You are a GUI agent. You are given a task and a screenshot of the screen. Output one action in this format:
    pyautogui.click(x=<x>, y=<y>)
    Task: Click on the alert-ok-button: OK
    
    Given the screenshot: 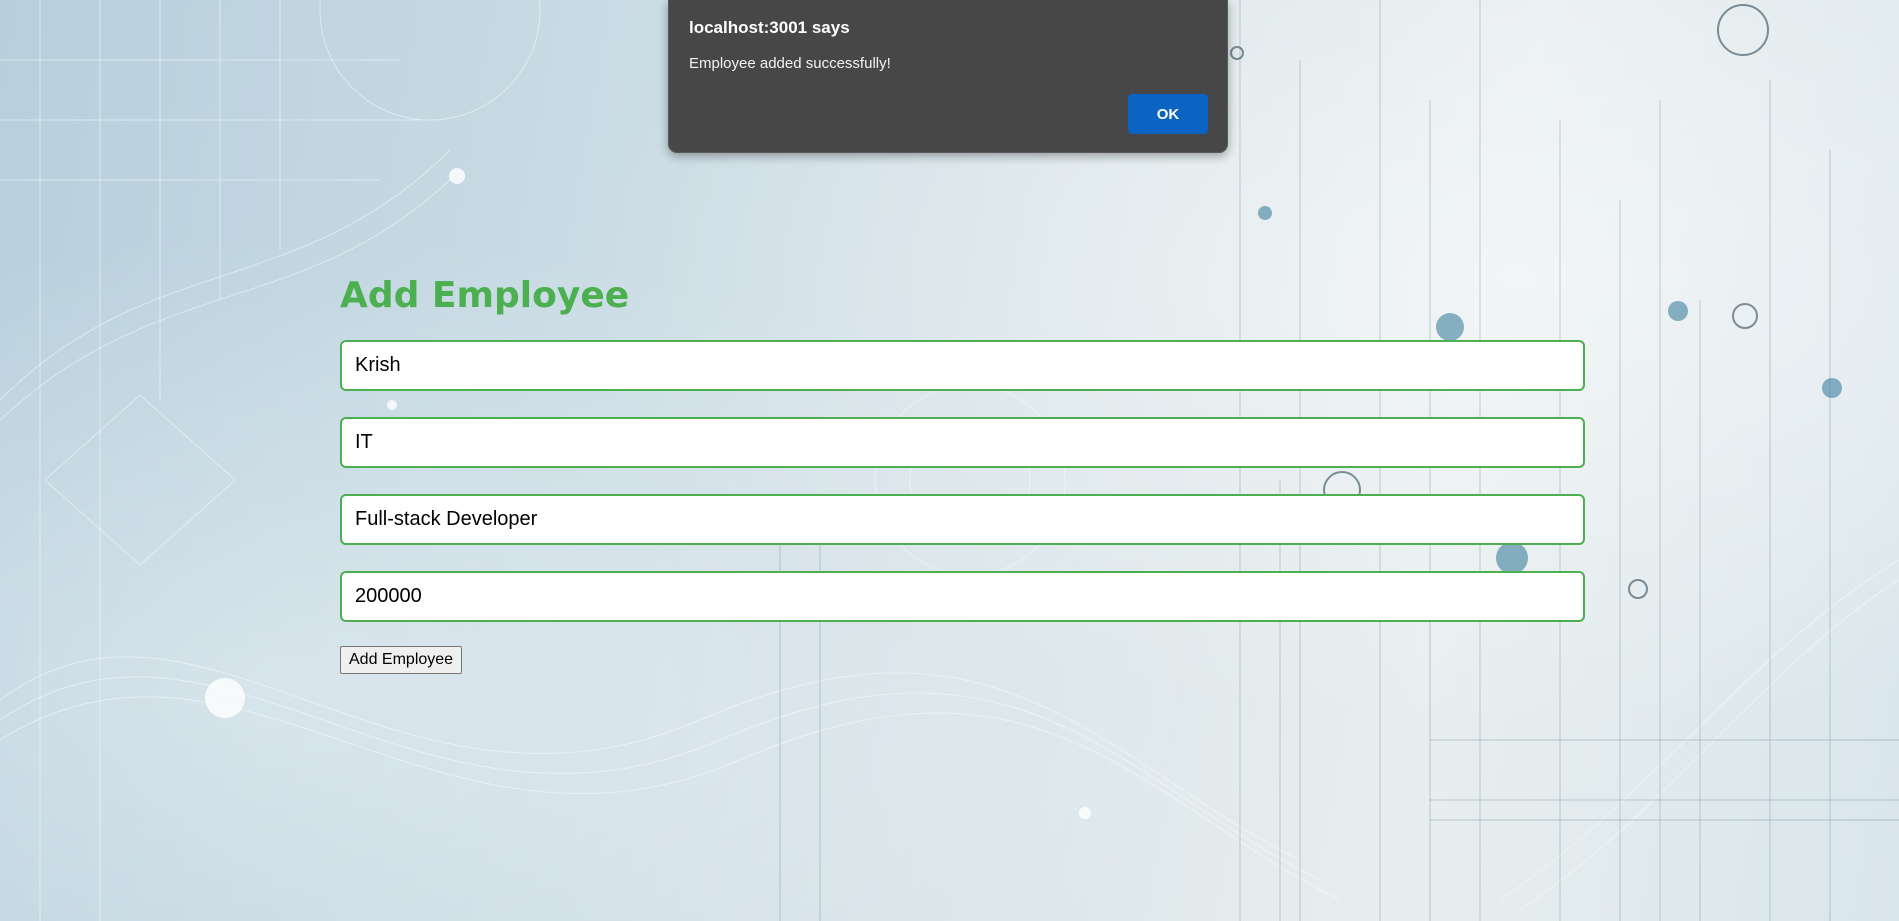 What is the action you would take?
    pyautogui.click(x=1168, y=114)
    